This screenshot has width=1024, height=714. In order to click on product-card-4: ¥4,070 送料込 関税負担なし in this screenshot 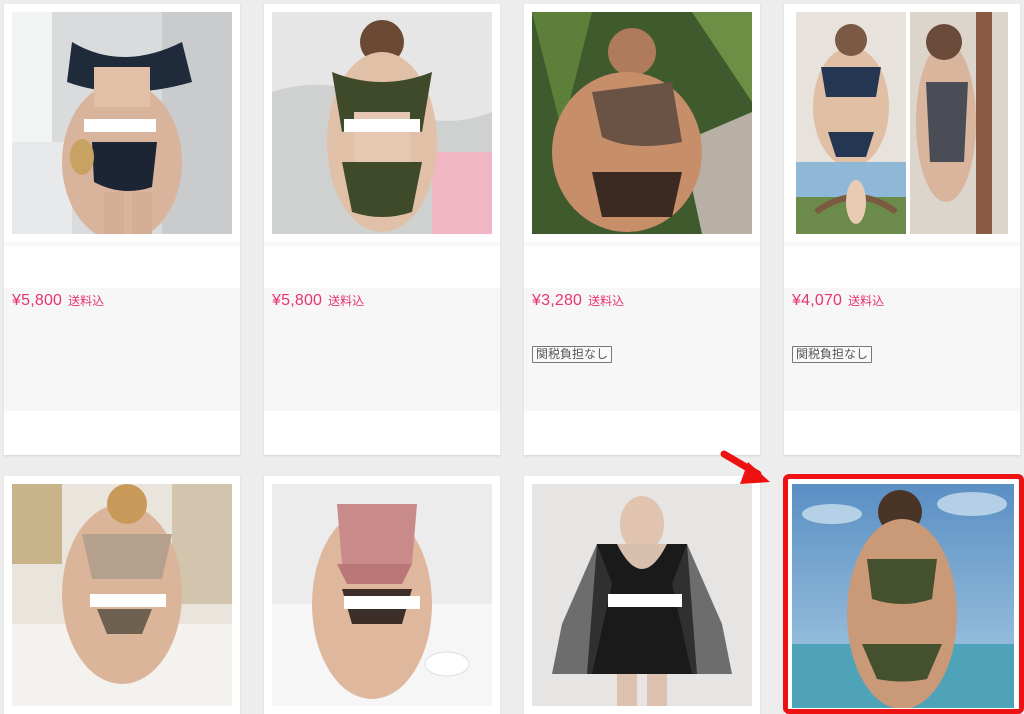, I will do `click(902, 229)`.